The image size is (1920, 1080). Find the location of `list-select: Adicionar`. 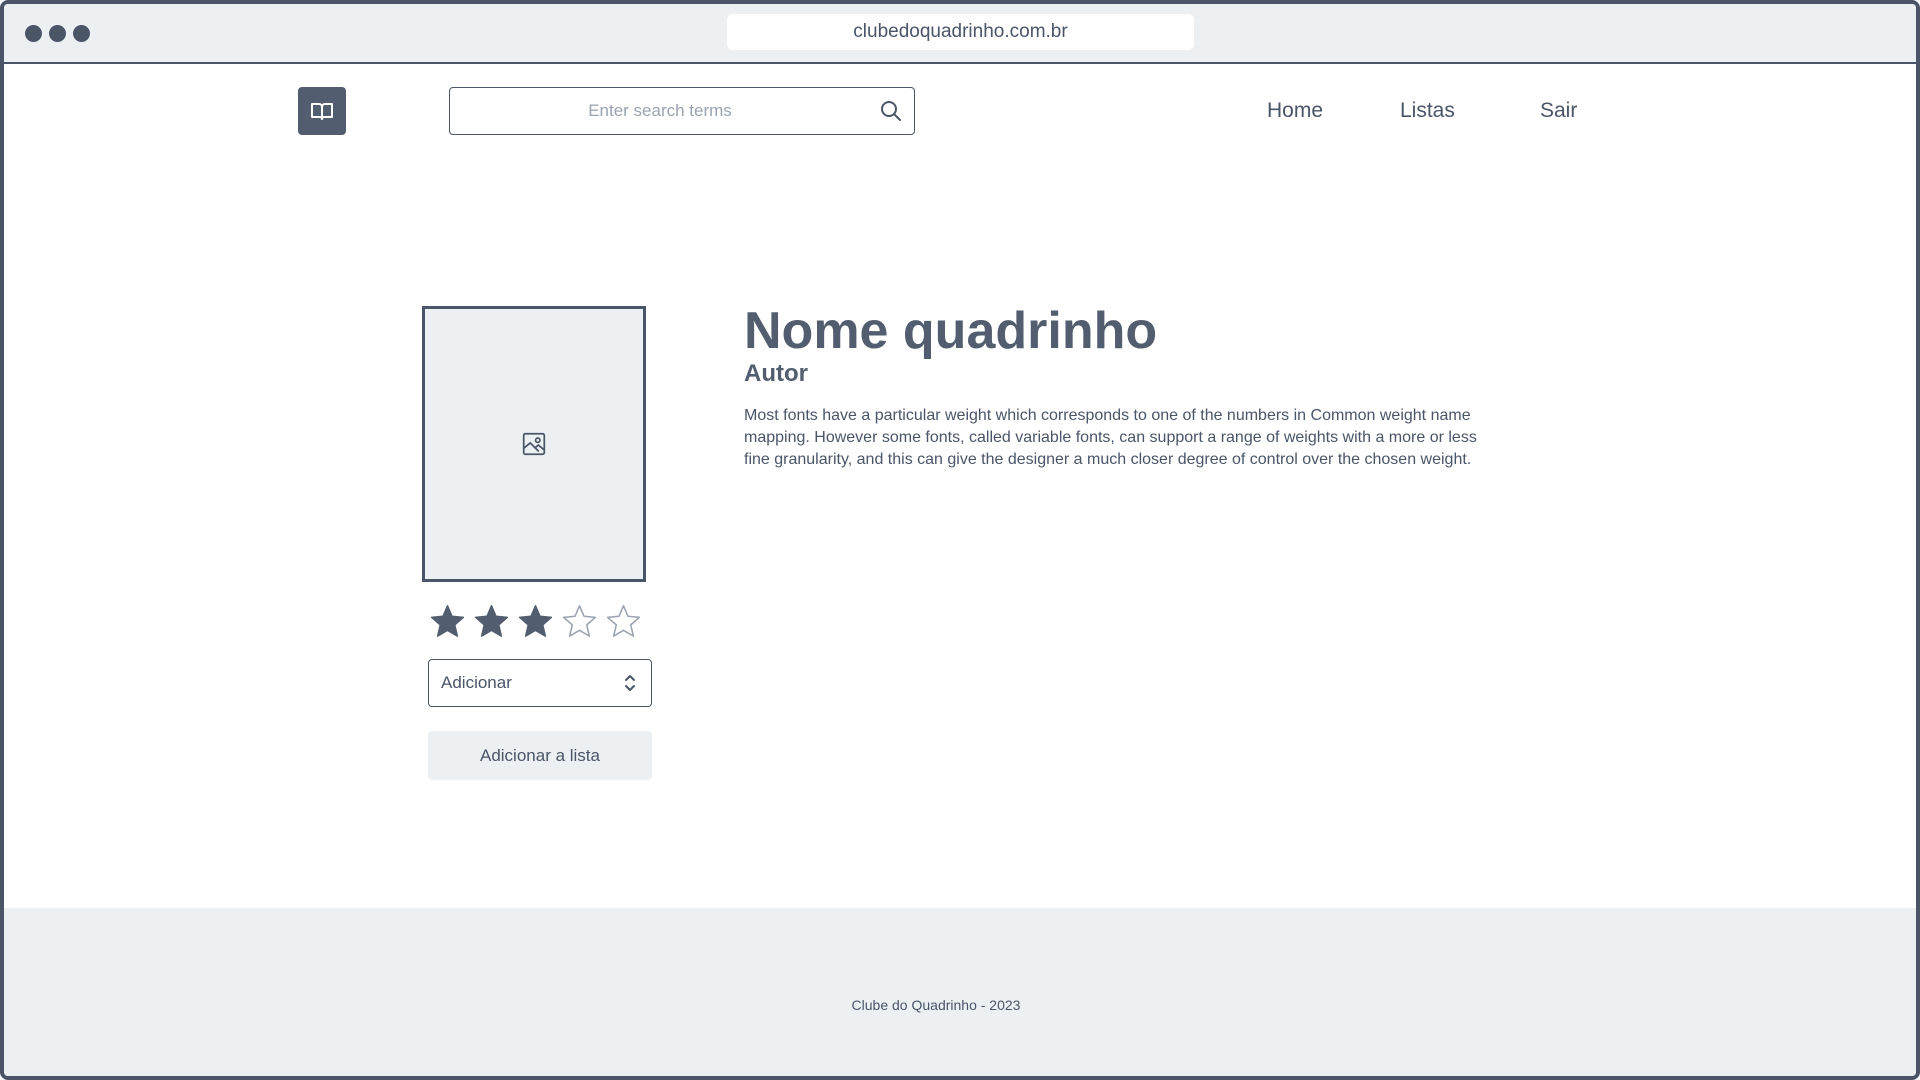

list-select: Adicionar is located at coordinates (540, 683).